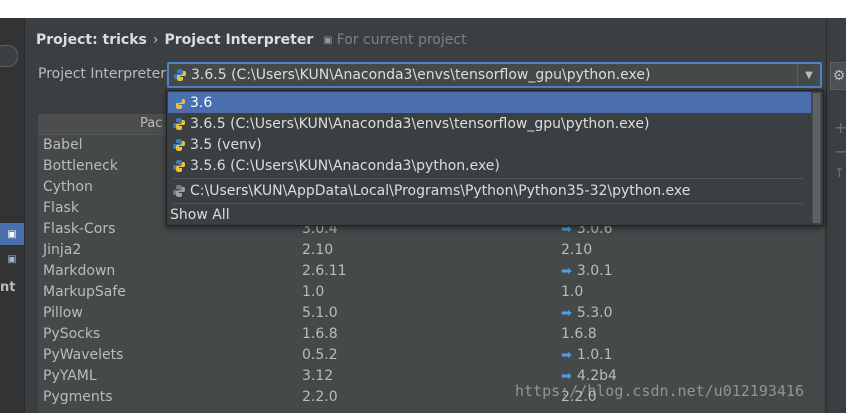 This screenshot has height=413, width=846. Describe the element at coordinates (12, 215) in the screenshot. I see `settings-left-panel: ▣ ▣` at that location.